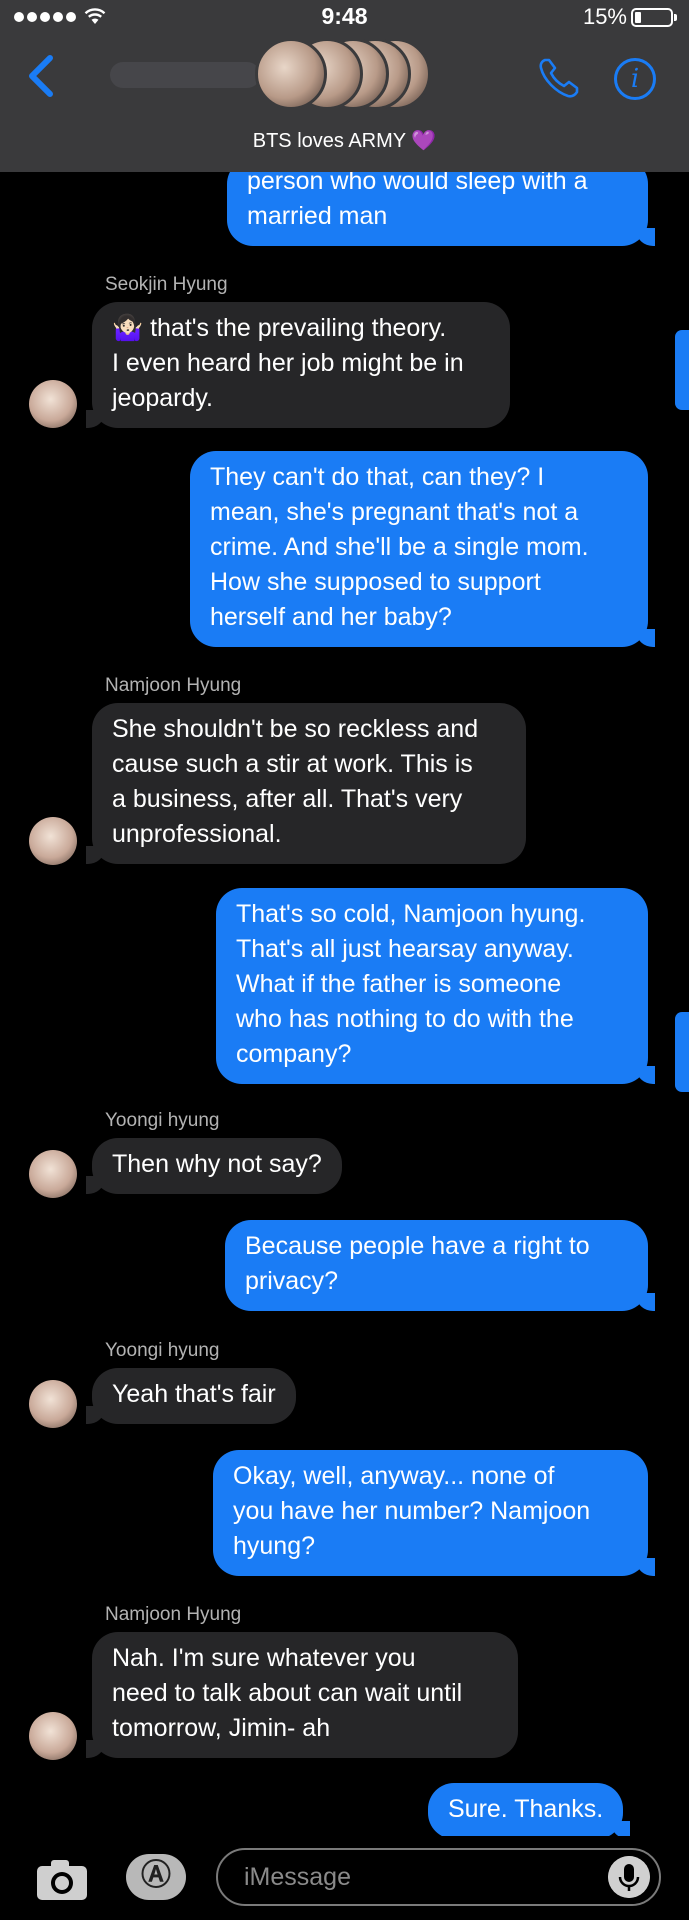 This screenshot has height=1920, width=689. I want to click on message-line: jeopardy., so click(162, 398).